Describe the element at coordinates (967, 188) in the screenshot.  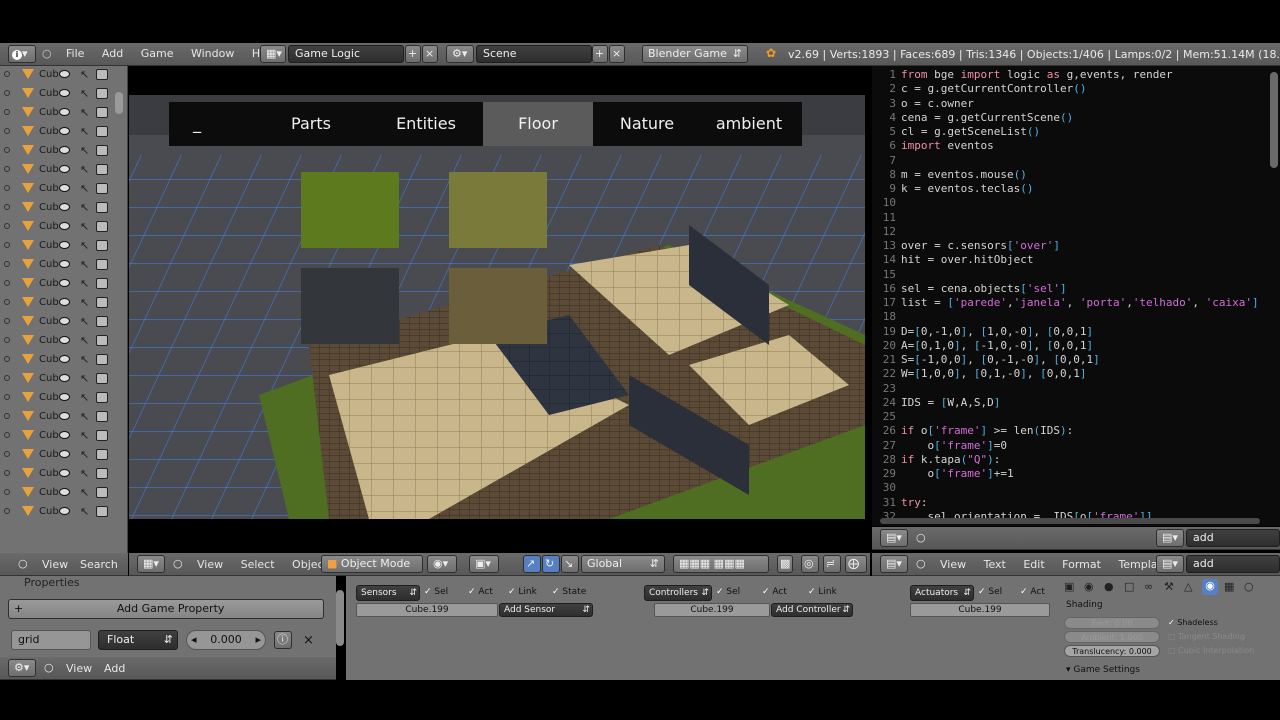
I see `code-line: k = eventos.teclas()` at that location.